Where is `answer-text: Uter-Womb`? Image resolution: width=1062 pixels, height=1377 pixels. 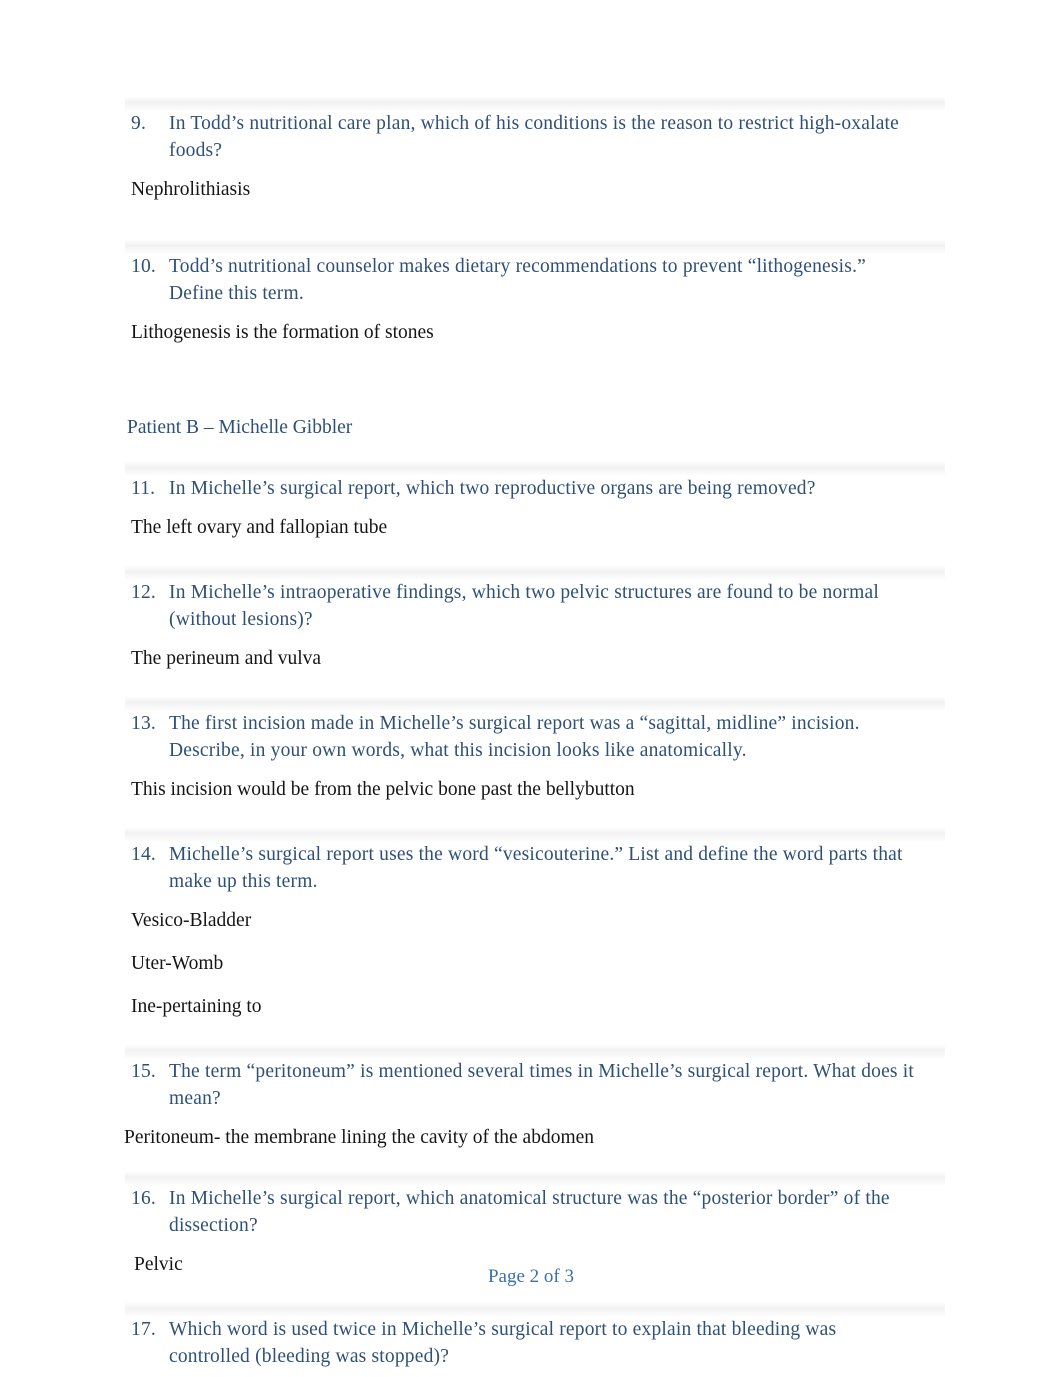
answer-text: Uter-Womb is located at coordinates (177, 963).